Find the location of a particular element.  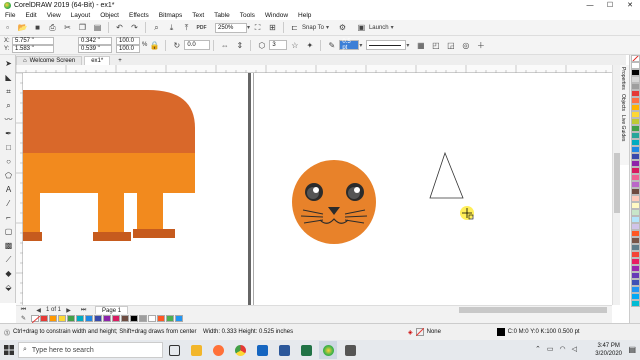

convert-to-curves-icon: ◎ is located at coordinates (465, 45).